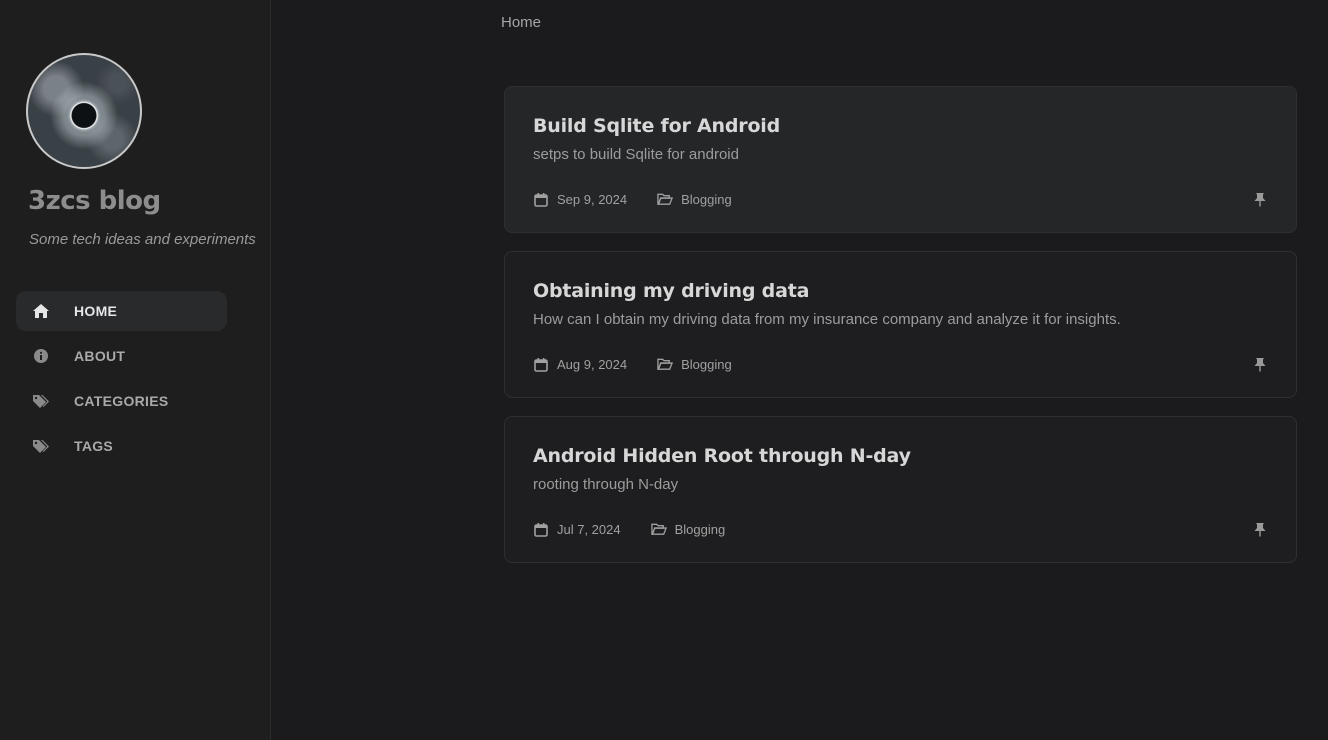 The width and height of the screenshot is (1328, 740). Describe the element at coordinates (900, 291) in the screenshot. I see `post-title: Obtaining my driving data` at that location.